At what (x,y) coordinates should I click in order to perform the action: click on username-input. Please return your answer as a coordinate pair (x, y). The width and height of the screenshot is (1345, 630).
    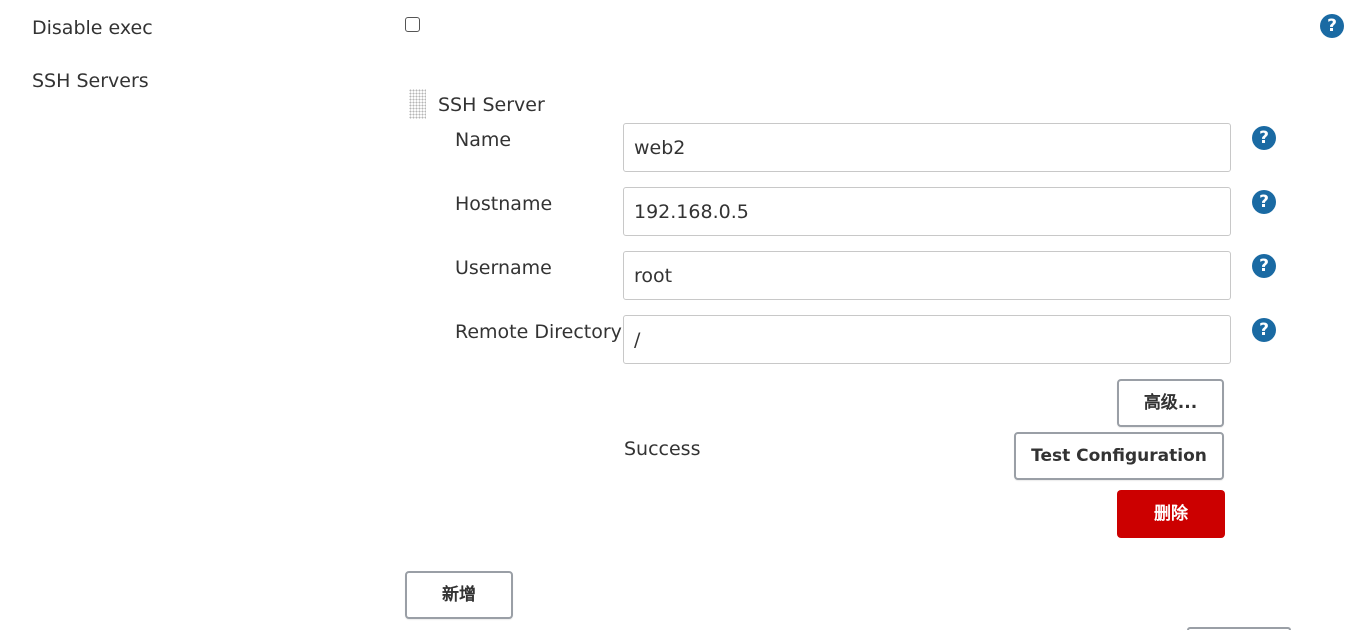
    Looking at the image, I should click on (927, 275).